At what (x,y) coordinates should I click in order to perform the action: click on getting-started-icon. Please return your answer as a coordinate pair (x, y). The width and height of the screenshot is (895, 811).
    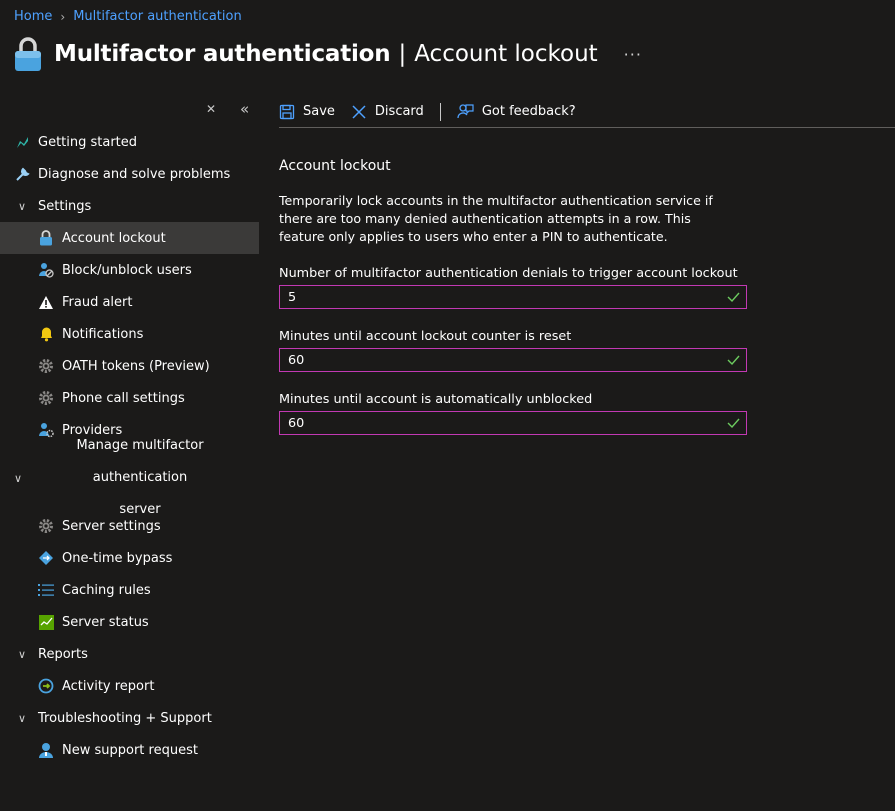
    Looking at the image, I should click on (22, 142).